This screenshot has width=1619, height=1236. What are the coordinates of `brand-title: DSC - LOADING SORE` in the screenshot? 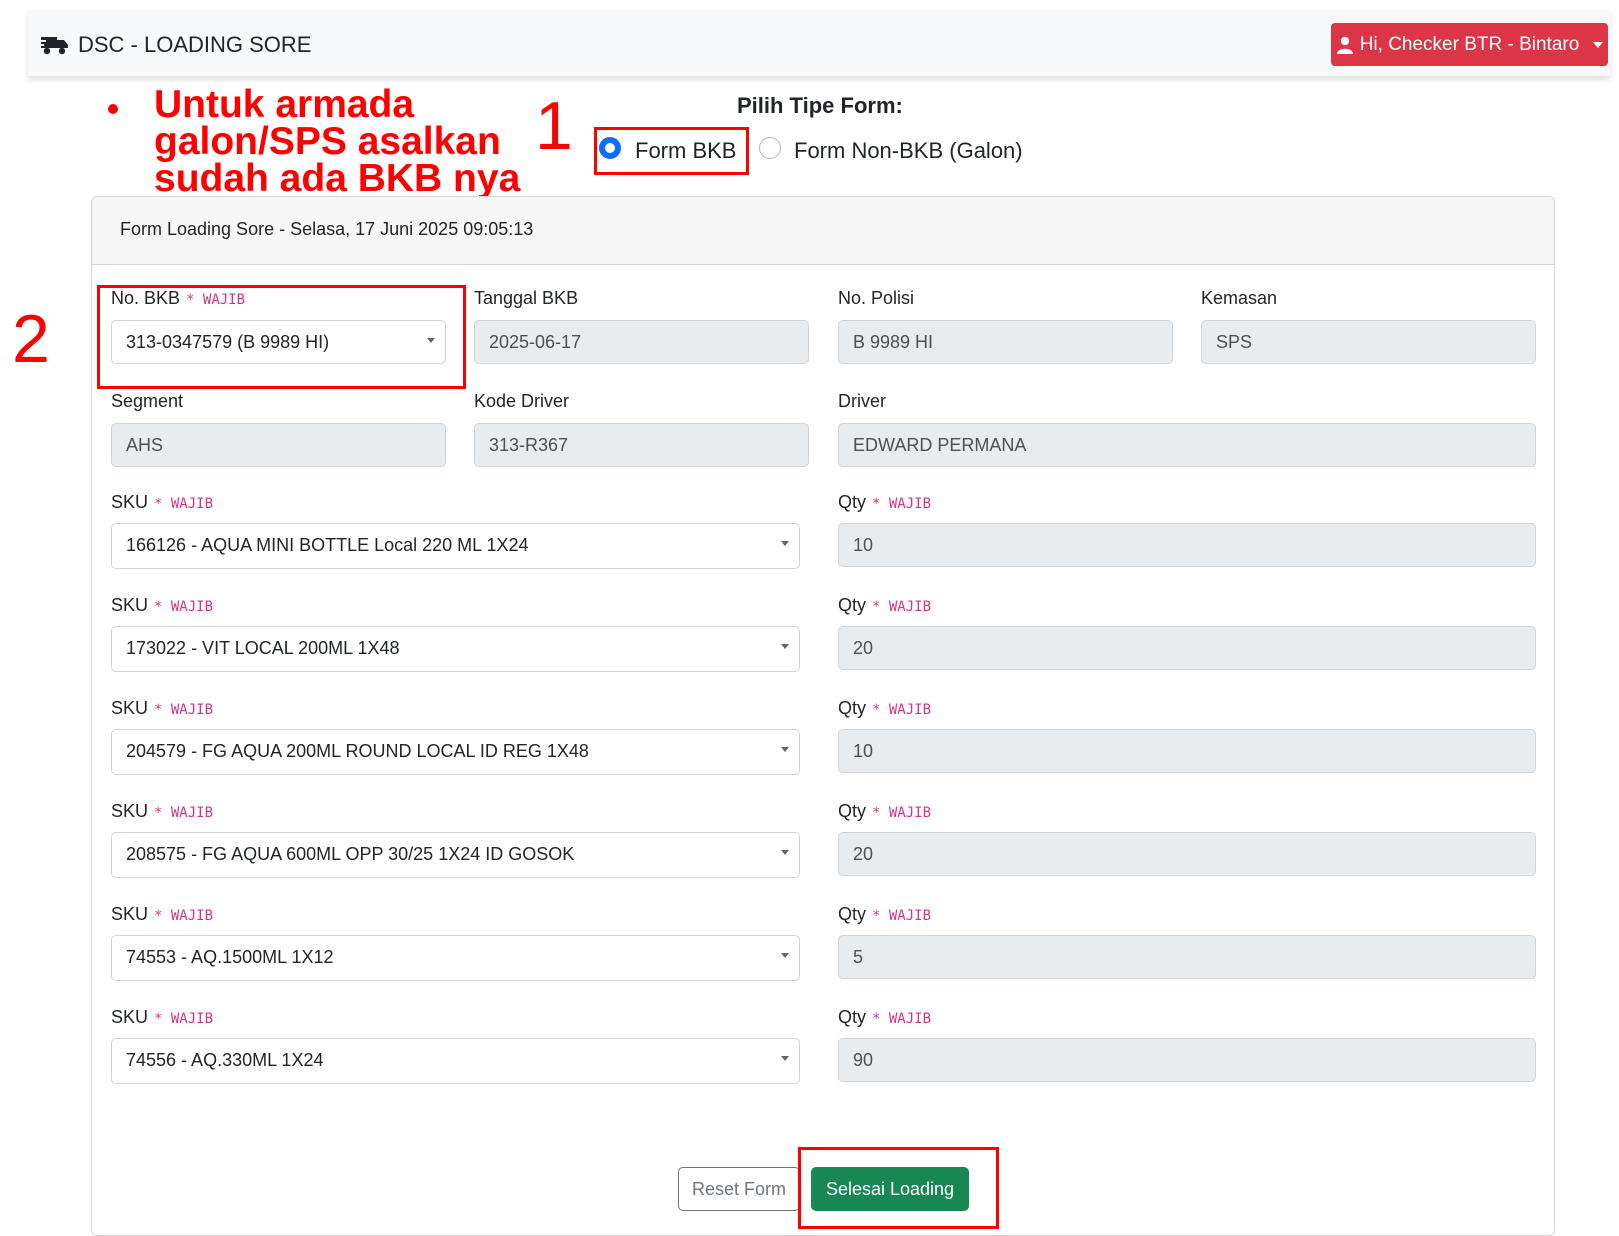 It's located at (195, 44).